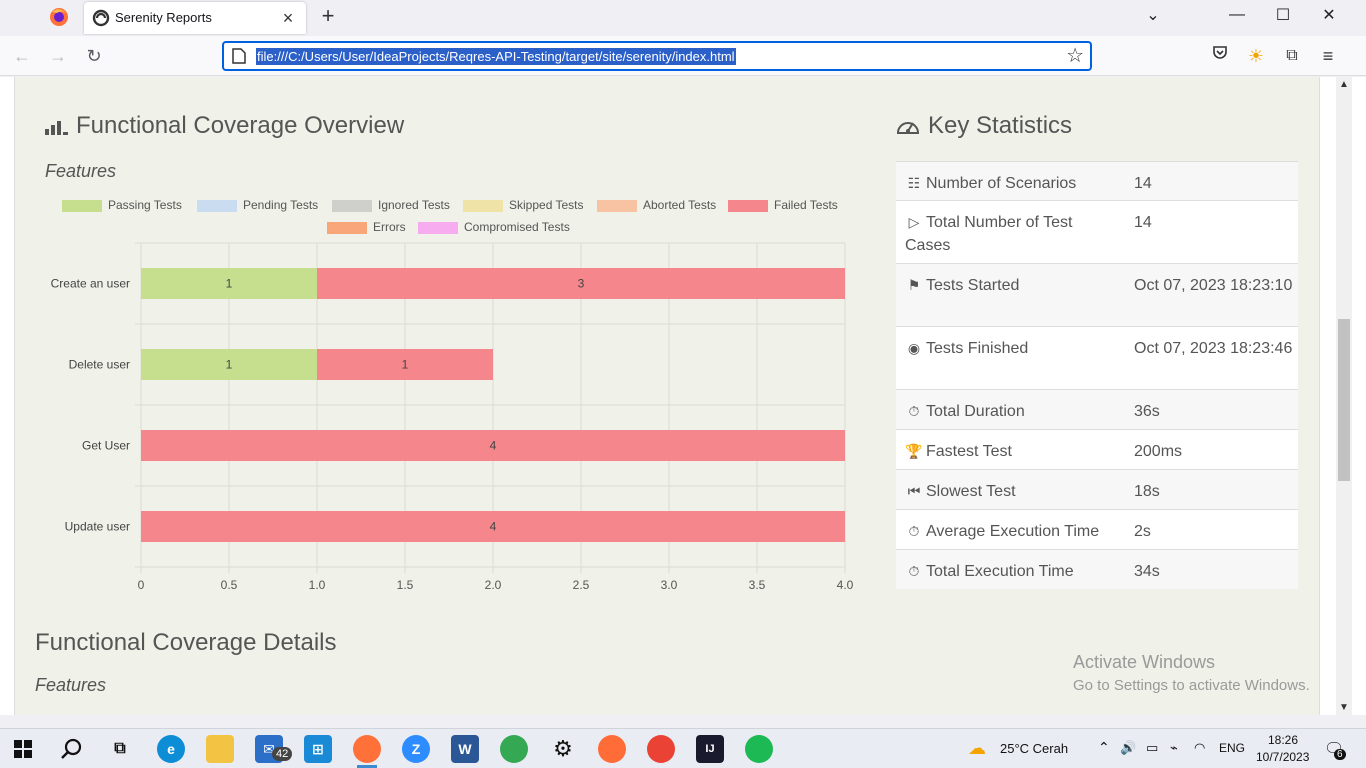  I want to click on settings-gear-icon: ⚙, so click(563, 749).